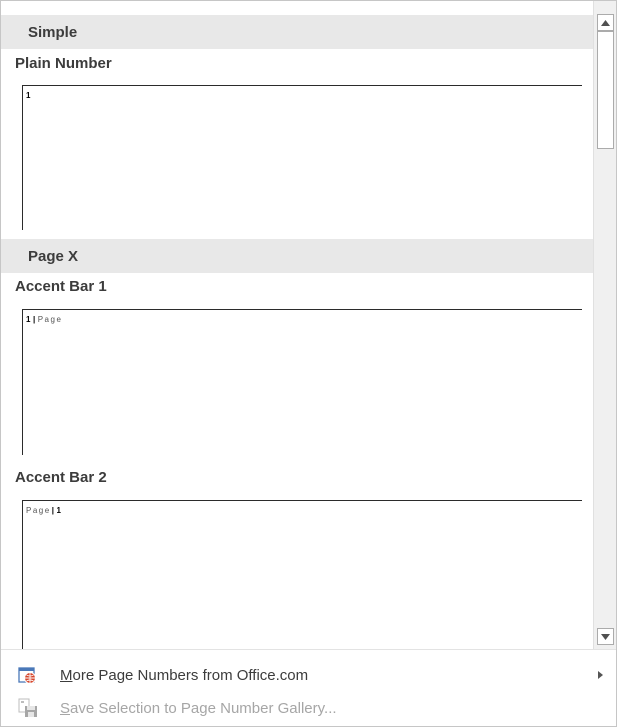 The width and height of the screenshot is (617, 727). What do you see at coordinates (65, 708) in the screenshot?
I see `accelerator-key: S` at bounding box center [65, 708].